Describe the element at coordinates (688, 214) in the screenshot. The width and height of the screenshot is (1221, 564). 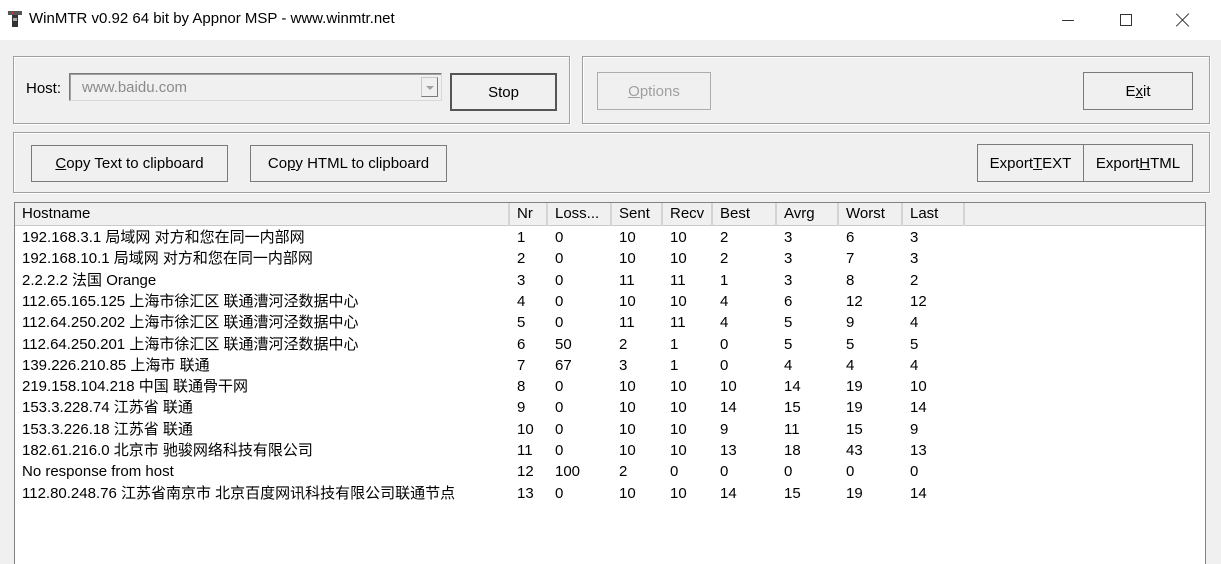
I see `column-header-recv: Recv` at that location.